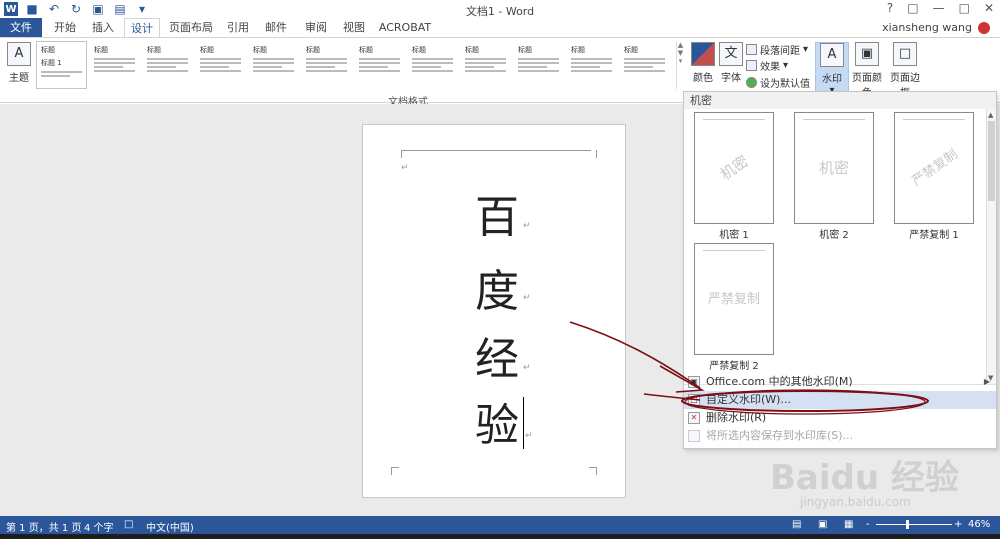 This screenshot has height=539, width=1000. I want to click on watermark-label: 严禁复制 2, so click(734, 366).